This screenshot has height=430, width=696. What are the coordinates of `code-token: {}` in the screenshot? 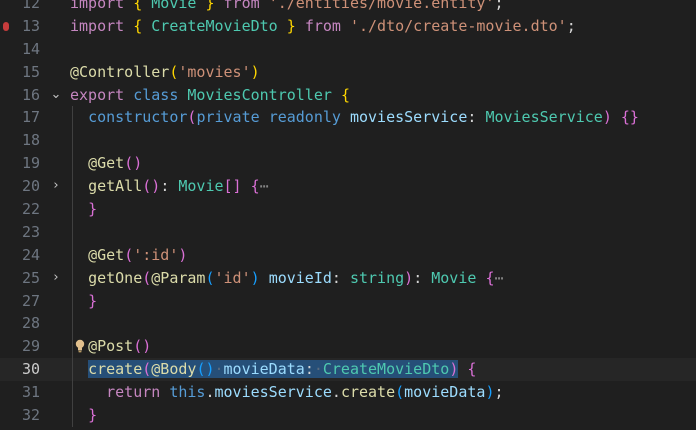 It's located at (629, 117).